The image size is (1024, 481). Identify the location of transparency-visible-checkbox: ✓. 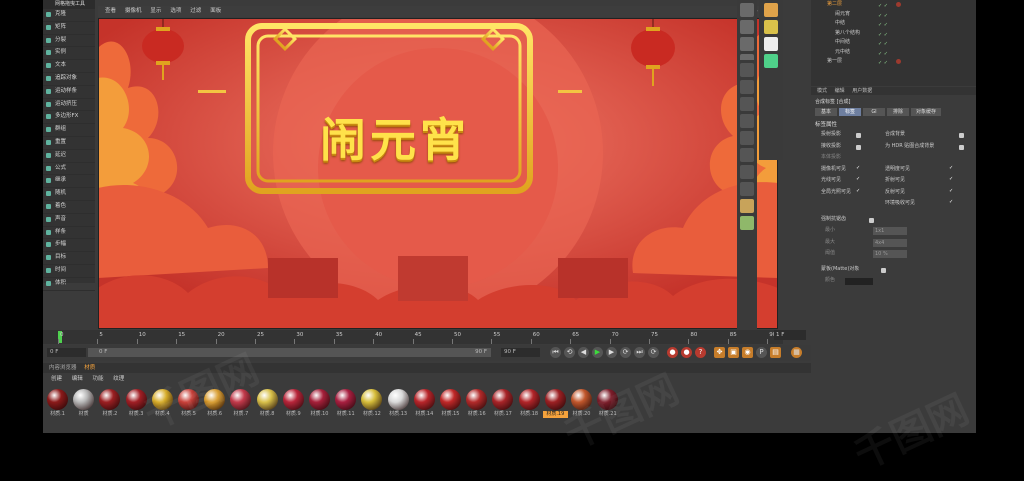
(951, 168).